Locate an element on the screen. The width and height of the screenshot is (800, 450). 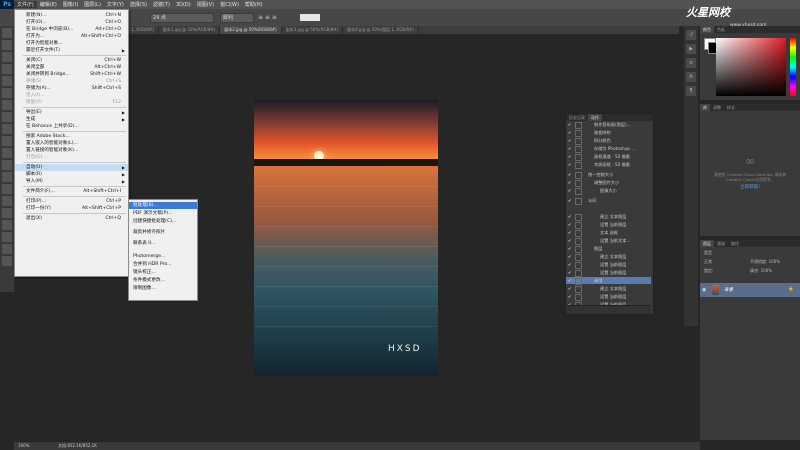
menu-item-recent: 最近打开文件(T) ▶ is located at coordinates (71, 50).